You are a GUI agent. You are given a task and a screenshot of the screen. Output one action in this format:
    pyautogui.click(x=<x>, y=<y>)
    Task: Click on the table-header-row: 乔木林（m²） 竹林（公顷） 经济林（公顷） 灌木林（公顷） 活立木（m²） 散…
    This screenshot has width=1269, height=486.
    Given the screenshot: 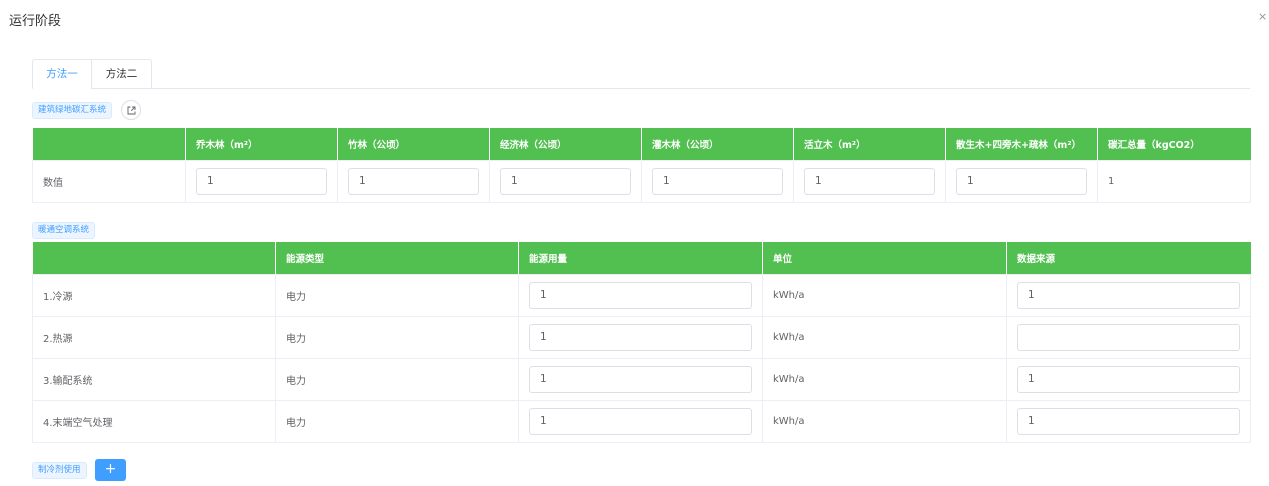 What is the action you would take?
    pyautogui.click(x=641, y=144)
    